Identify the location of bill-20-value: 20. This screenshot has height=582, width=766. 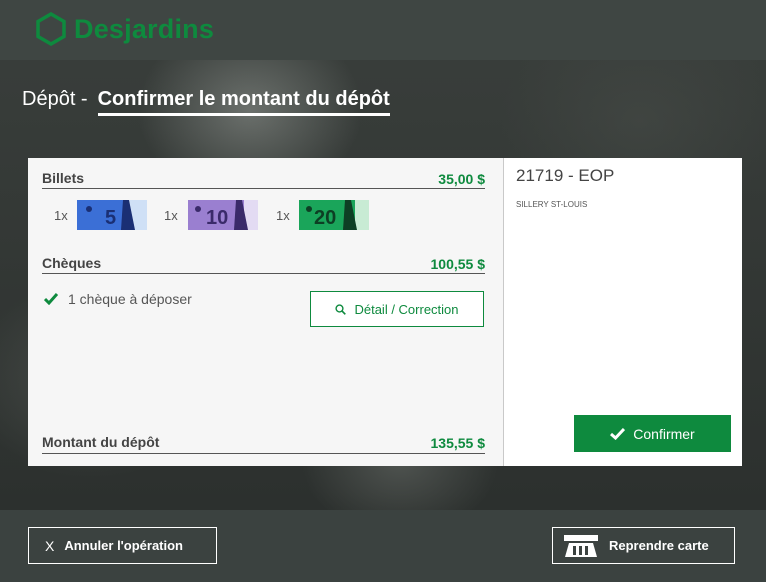
(325, 218).